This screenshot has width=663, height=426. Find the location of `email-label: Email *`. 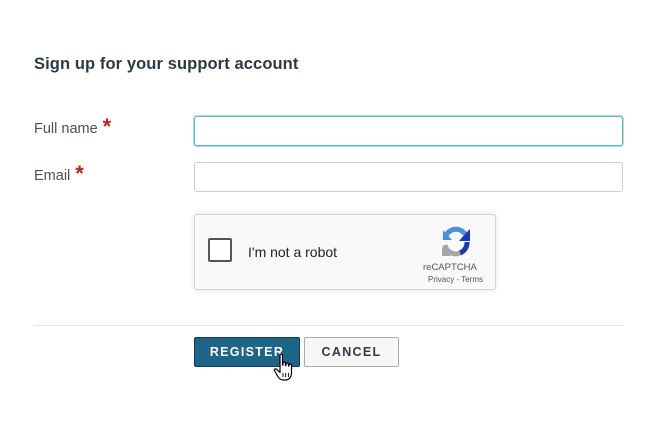

email-label: Email * is located at coordinates (59, 173).